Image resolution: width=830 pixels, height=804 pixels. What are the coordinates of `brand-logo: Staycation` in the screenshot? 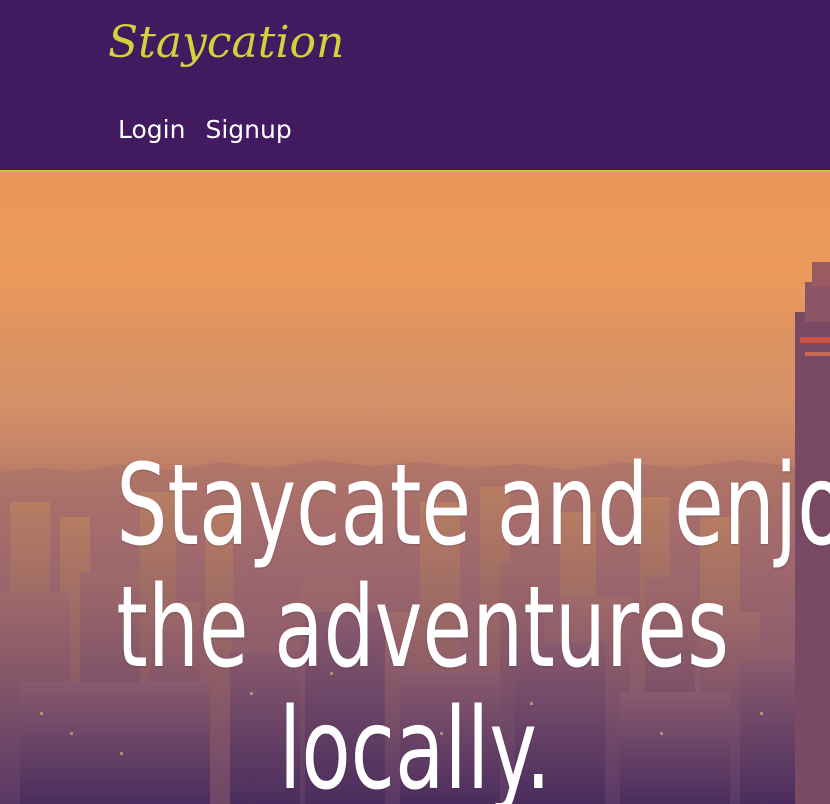 It's located at (226, 43).